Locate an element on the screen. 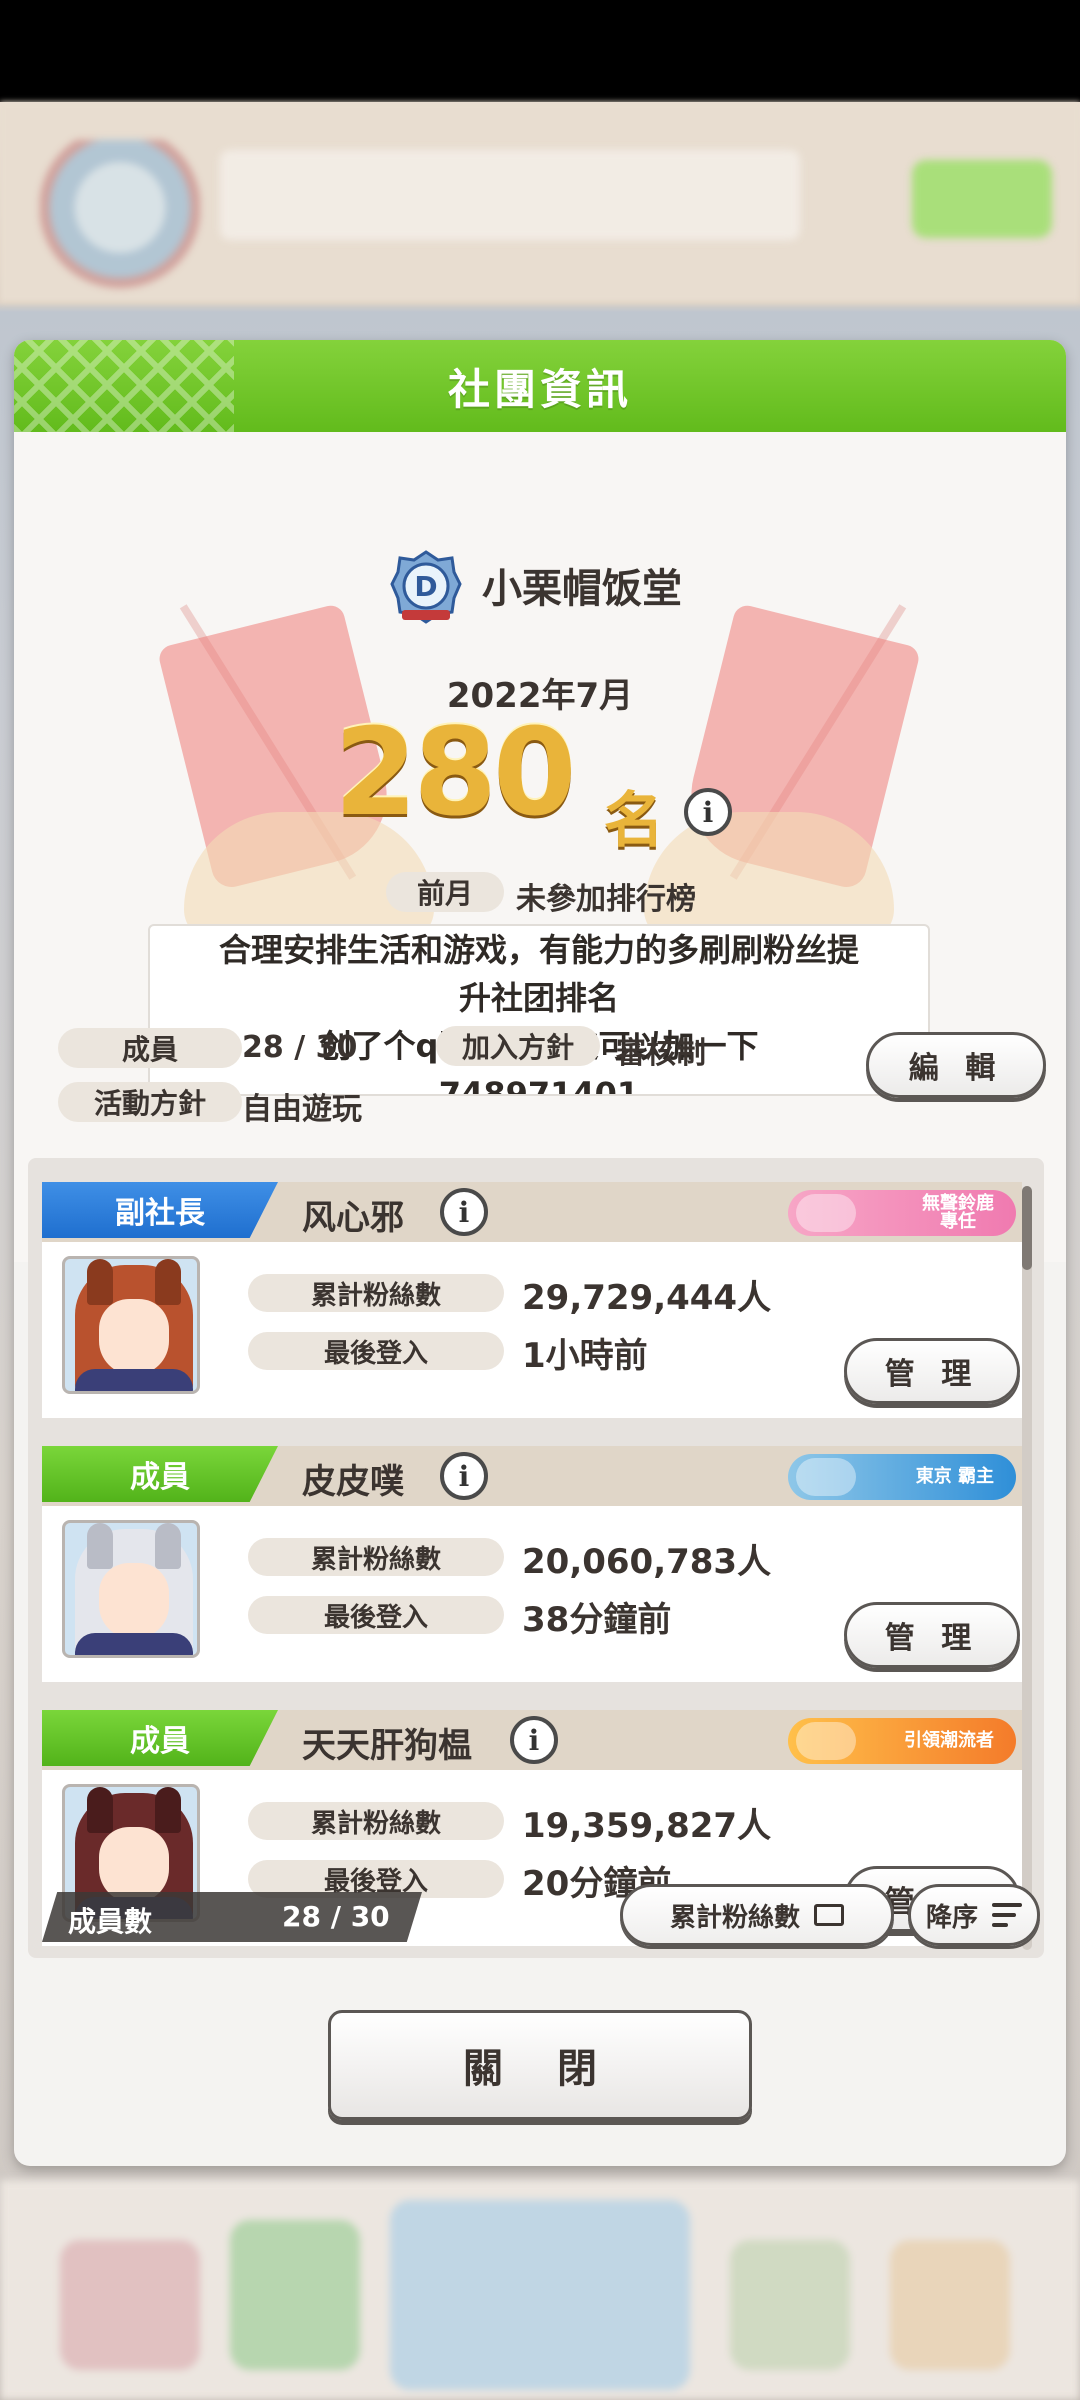 This screenshot has width=1080, height=2400. edit-button: 編 輯 is located at coordinates (956, 1065).